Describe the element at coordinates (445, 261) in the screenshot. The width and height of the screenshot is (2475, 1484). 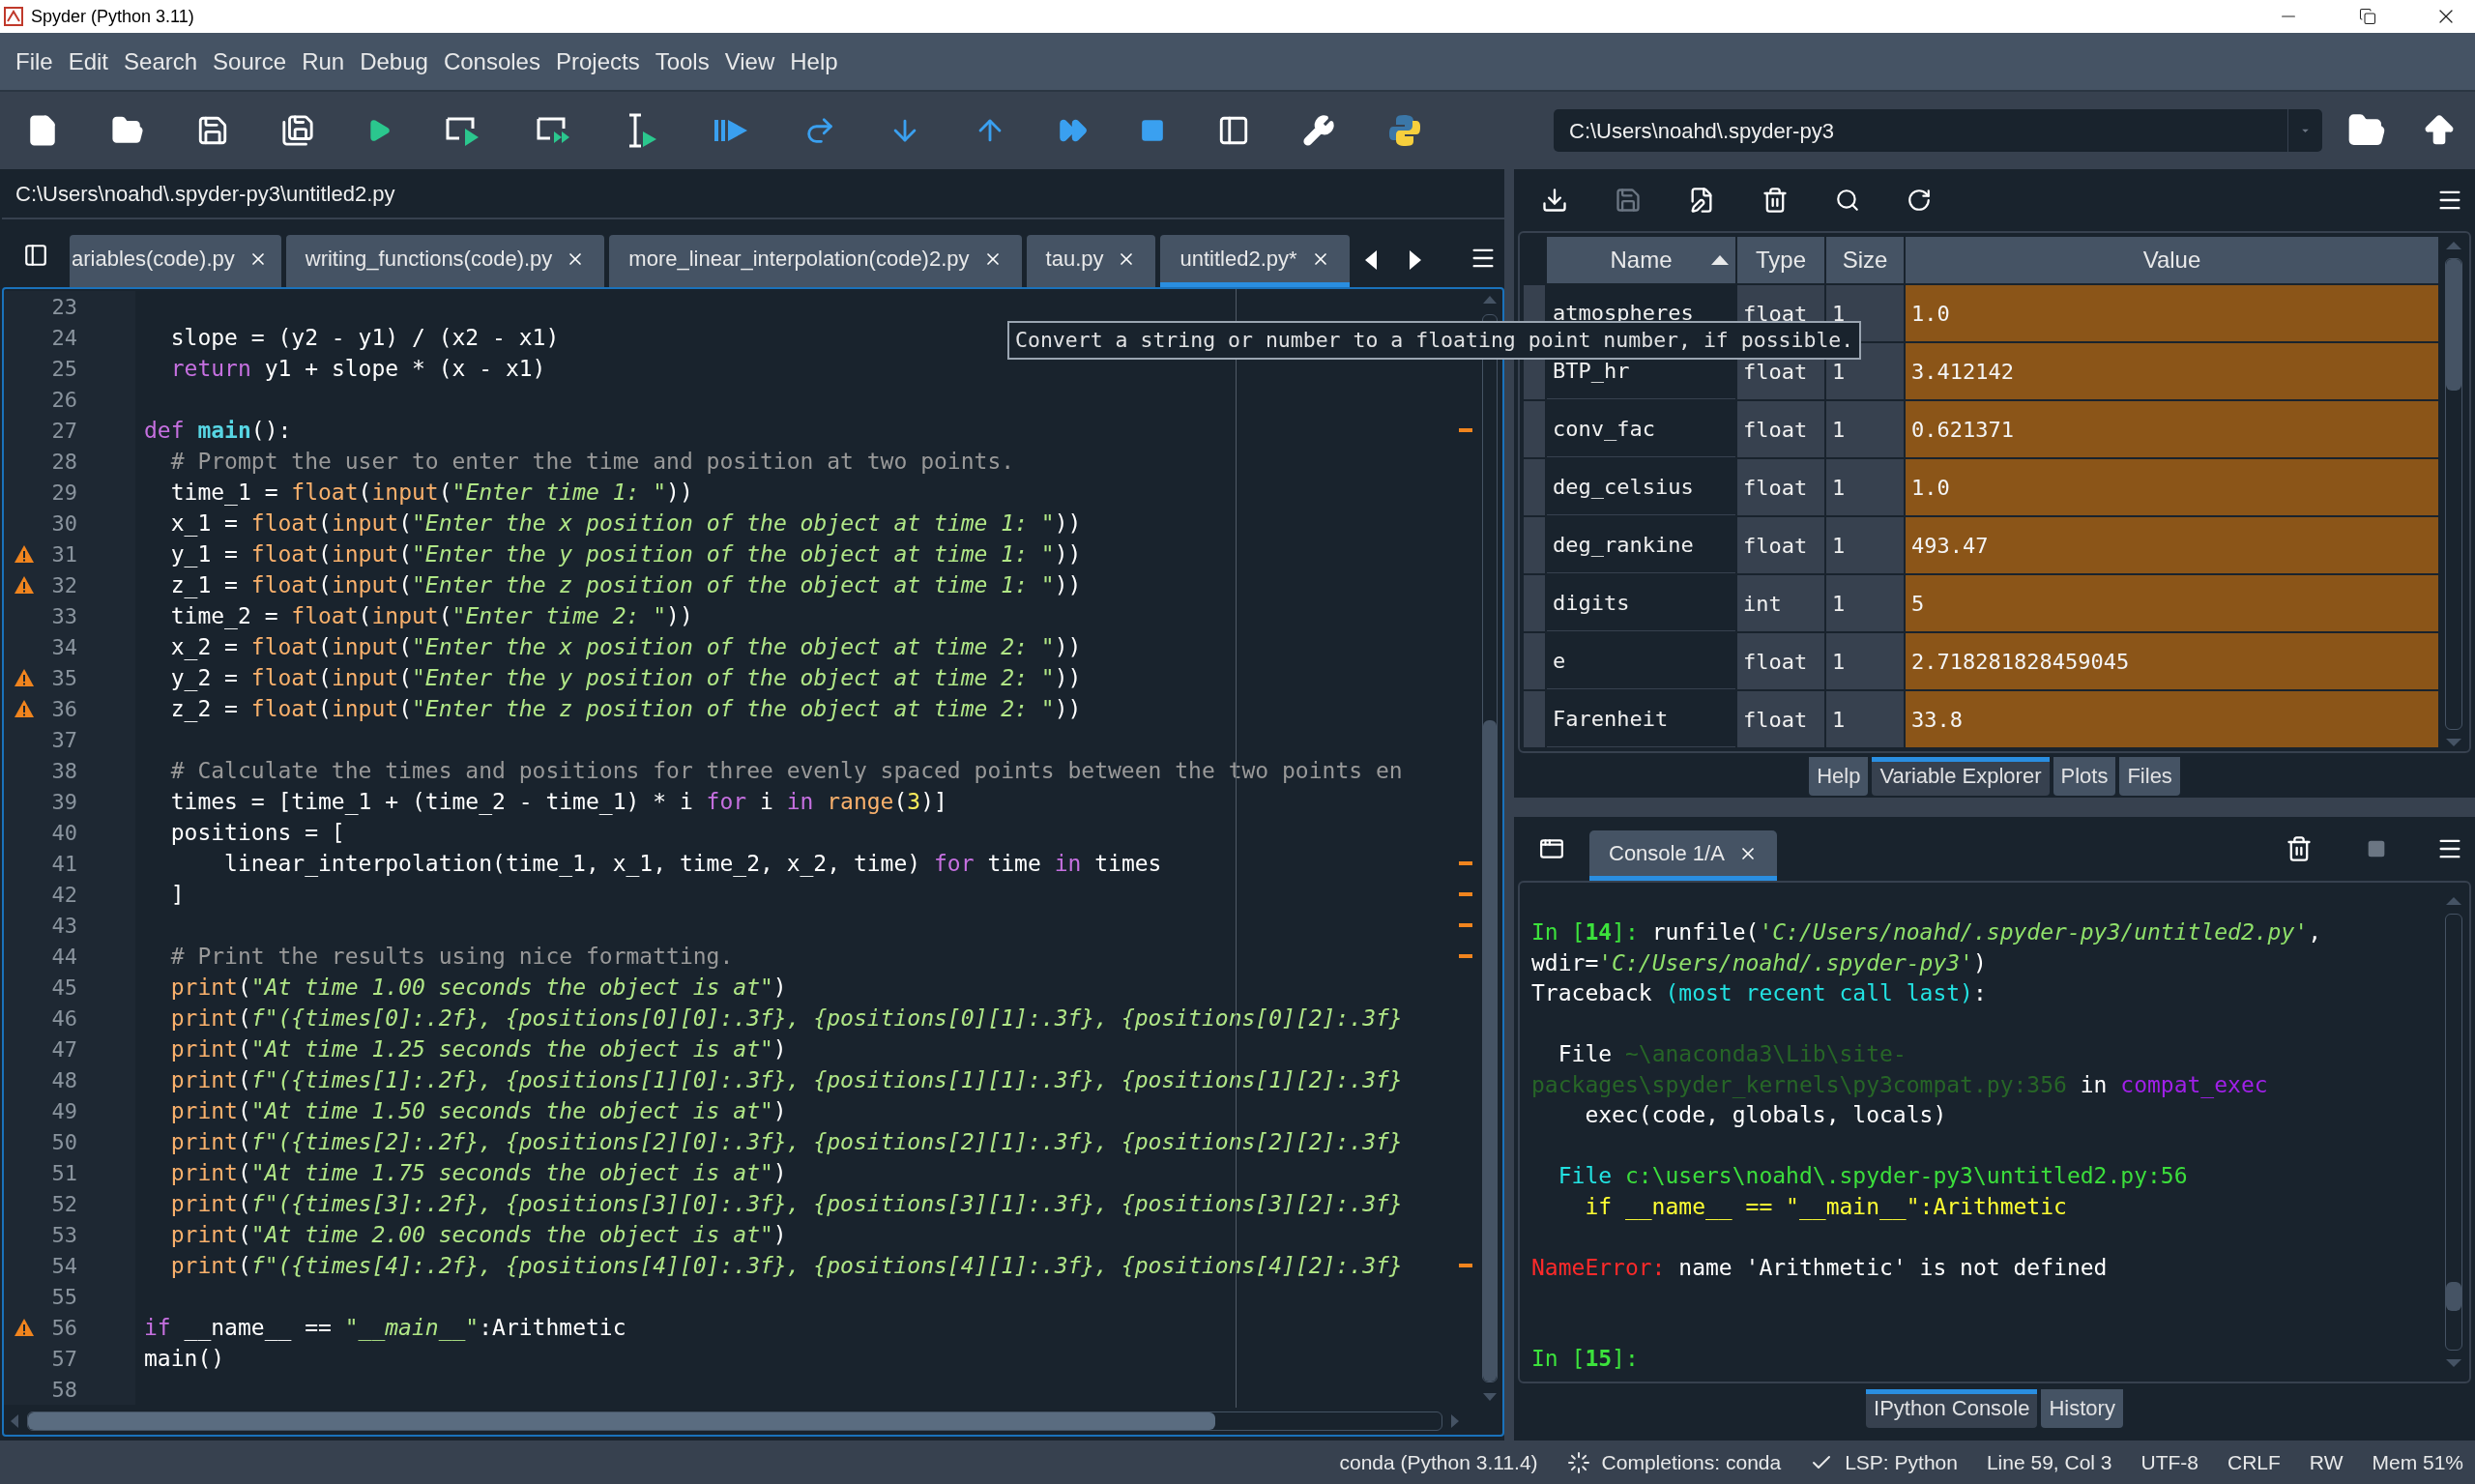
I see `editor-tab: writing_functions(code).py` at that location.